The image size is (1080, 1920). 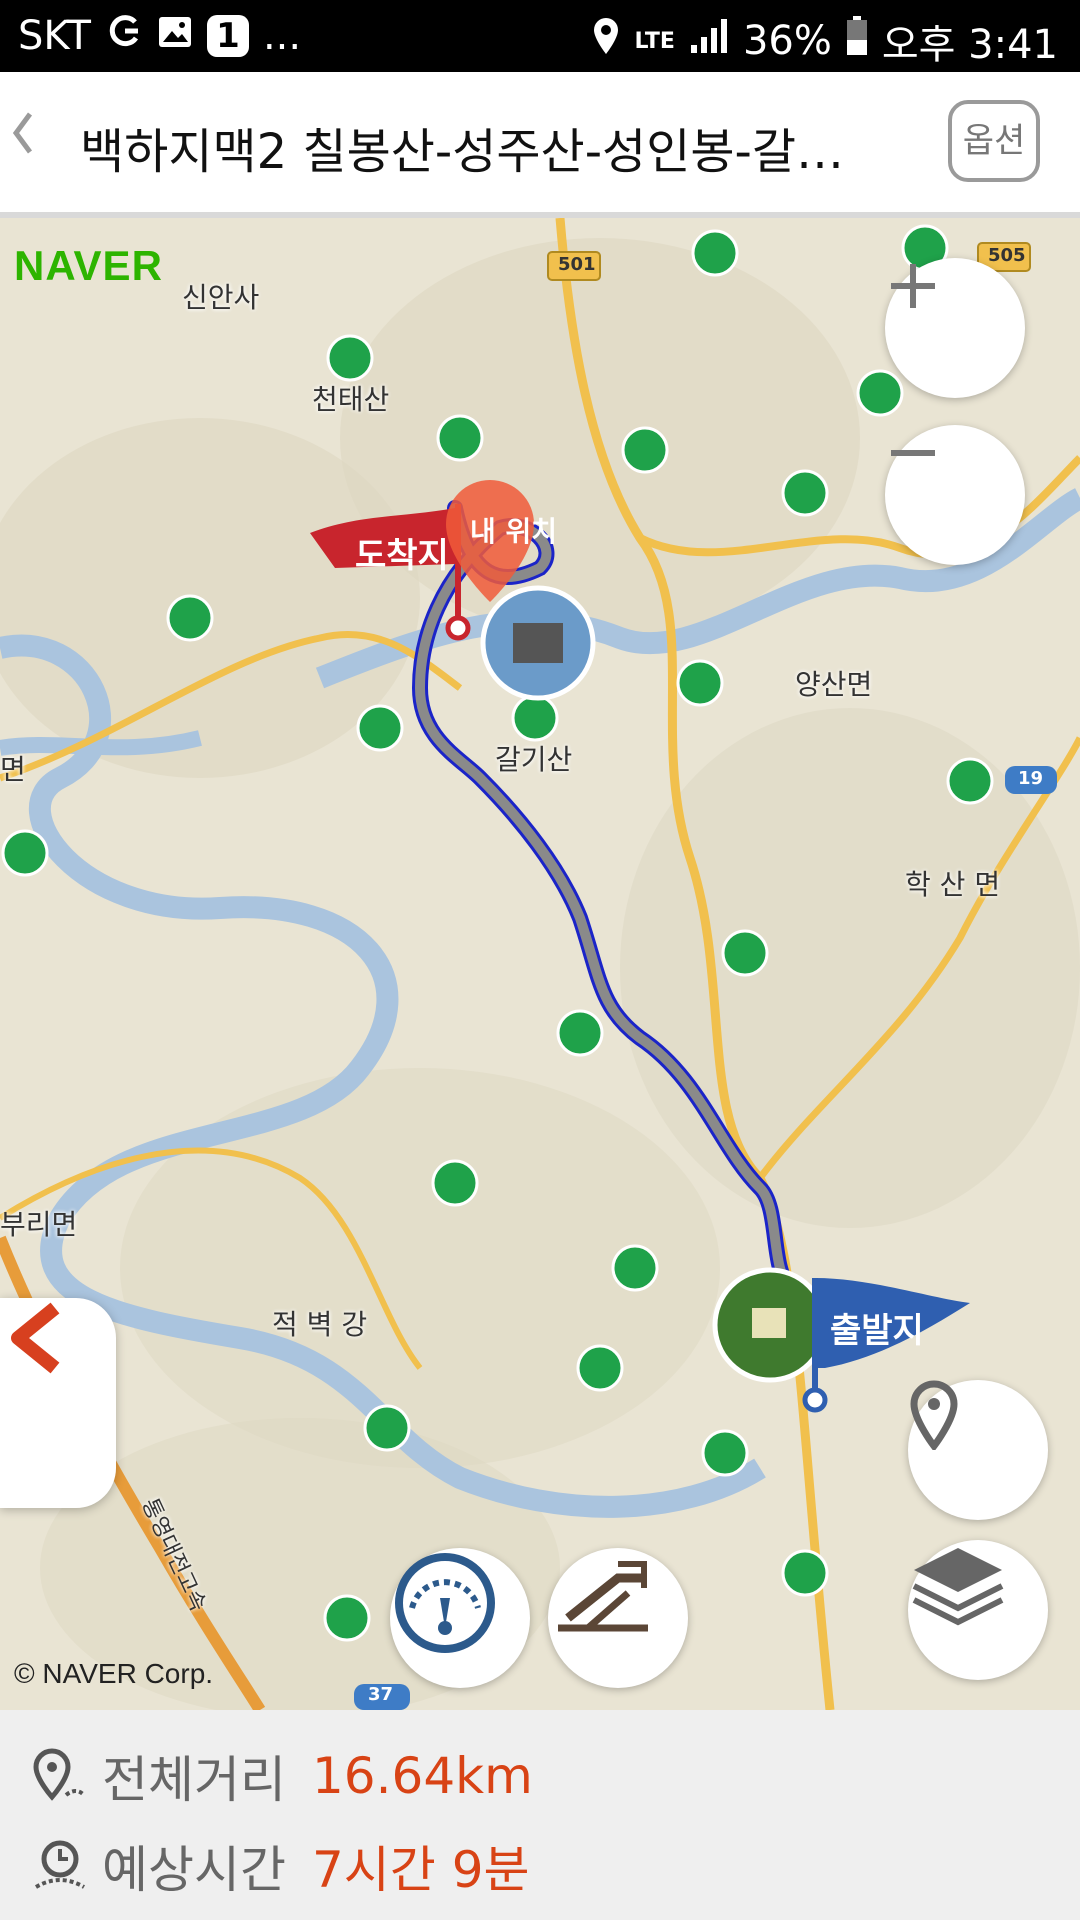 I want to click on map-label: 갈기산, so click(x=534, y=759).